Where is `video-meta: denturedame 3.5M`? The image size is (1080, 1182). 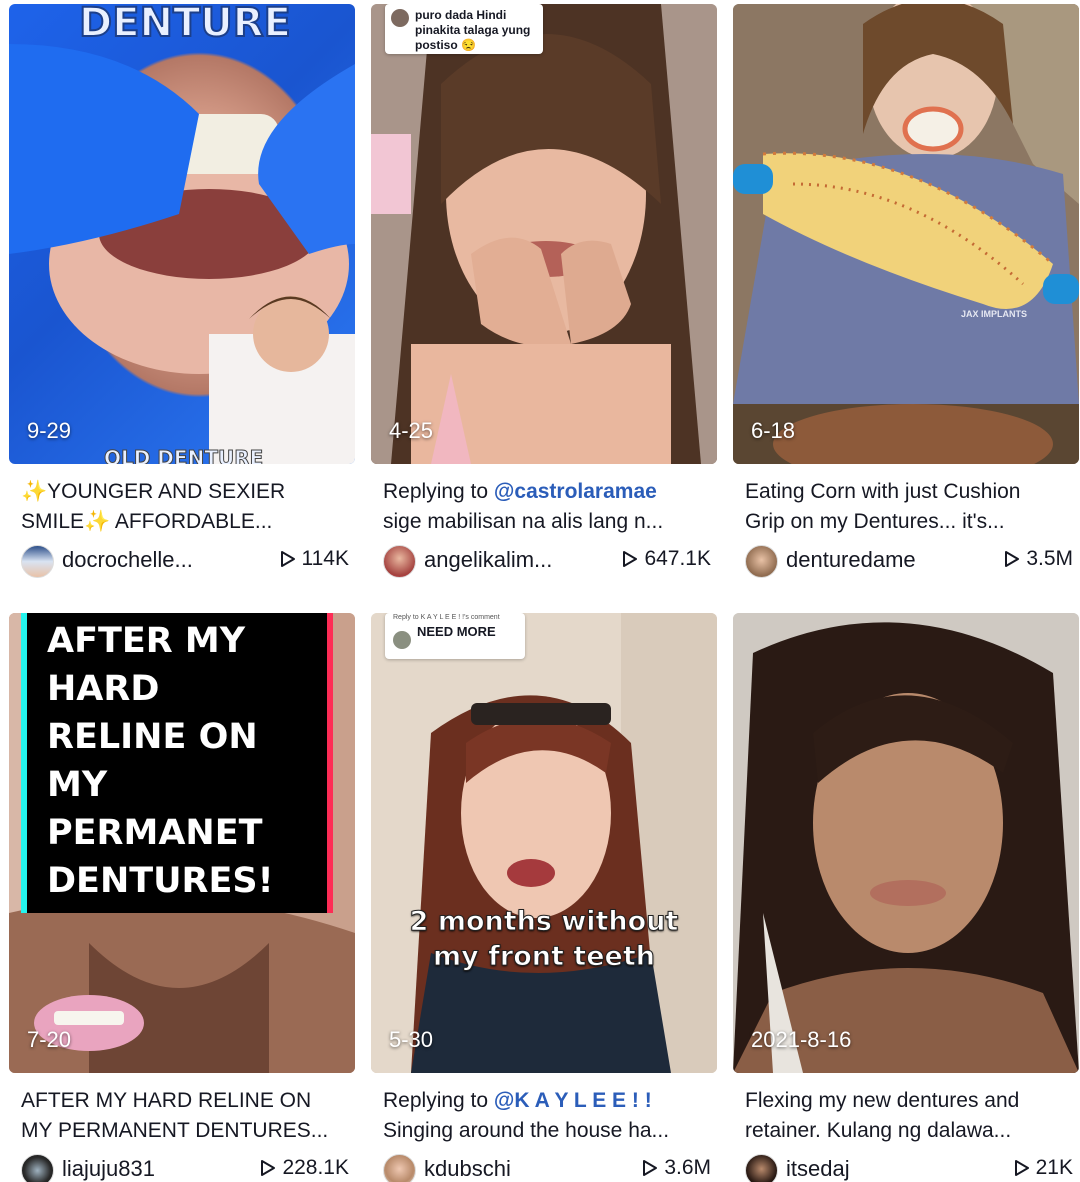
video-meta: denturedame 3.5M is located at coordinates (912, 562).